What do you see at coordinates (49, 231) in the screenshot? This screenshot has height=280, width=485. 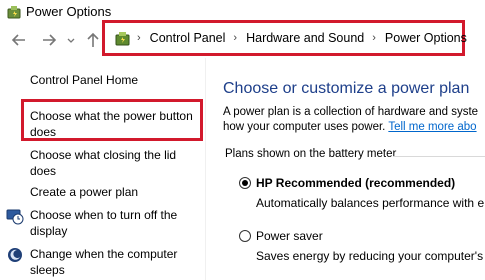 I see `turn-off-display-line2: display` at bounding box center [49, 231].